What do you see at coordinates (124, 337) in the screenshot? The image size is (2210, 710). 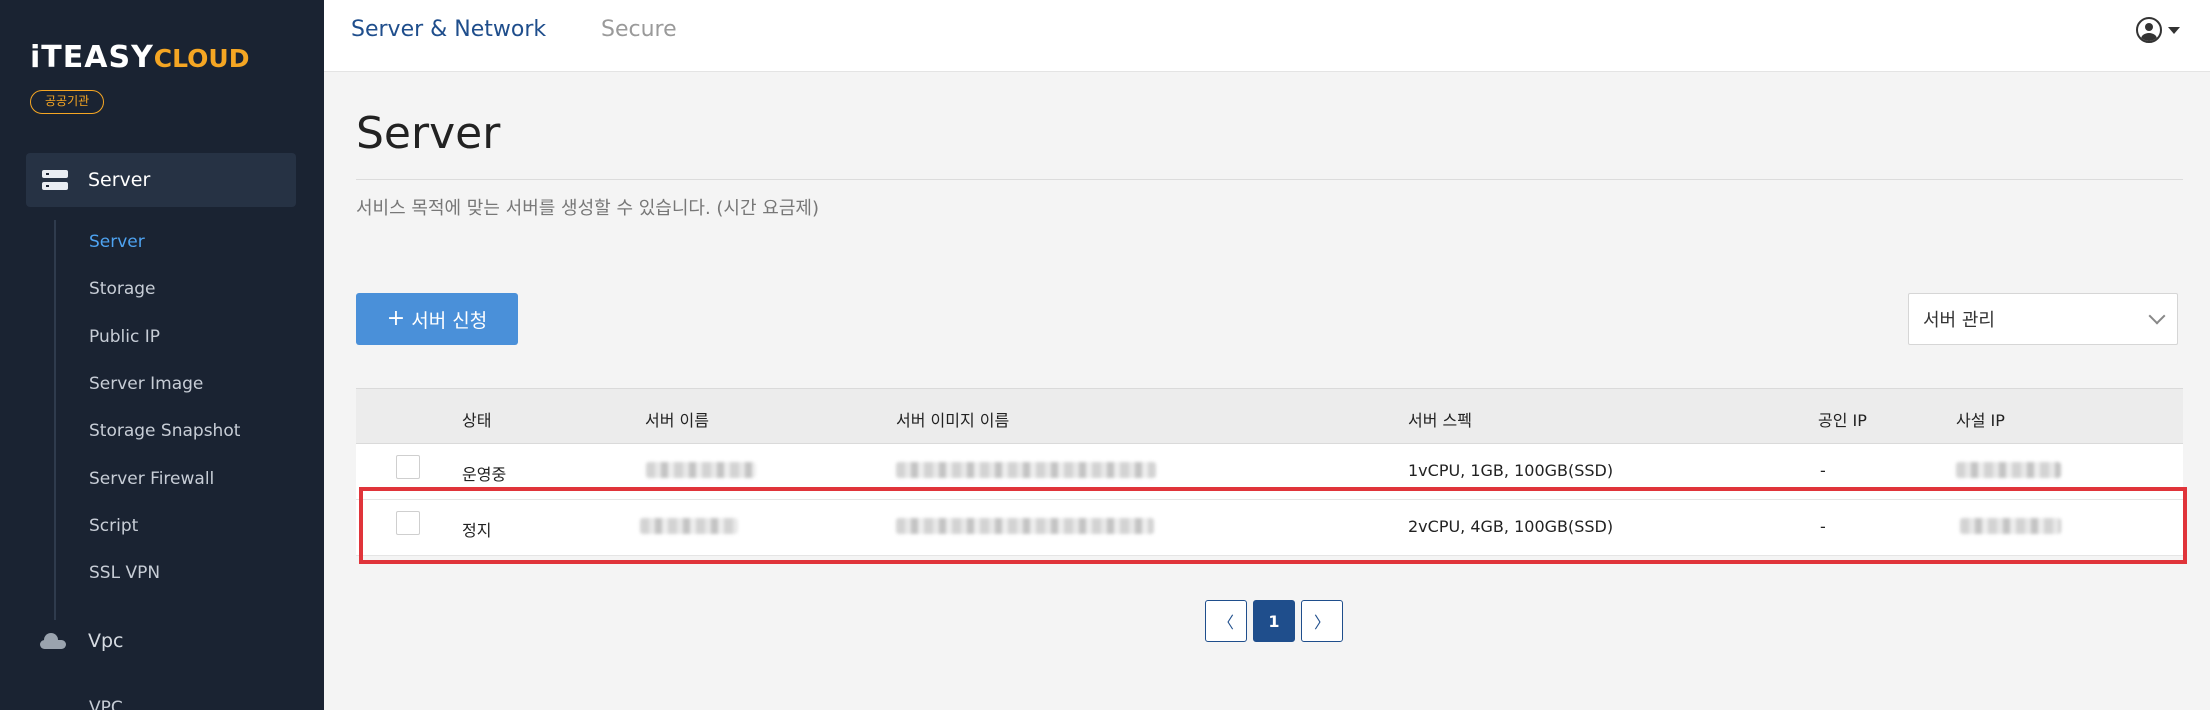 I see `sidebar-item-public-ip: Public IP` at bounding box center [124, 337].